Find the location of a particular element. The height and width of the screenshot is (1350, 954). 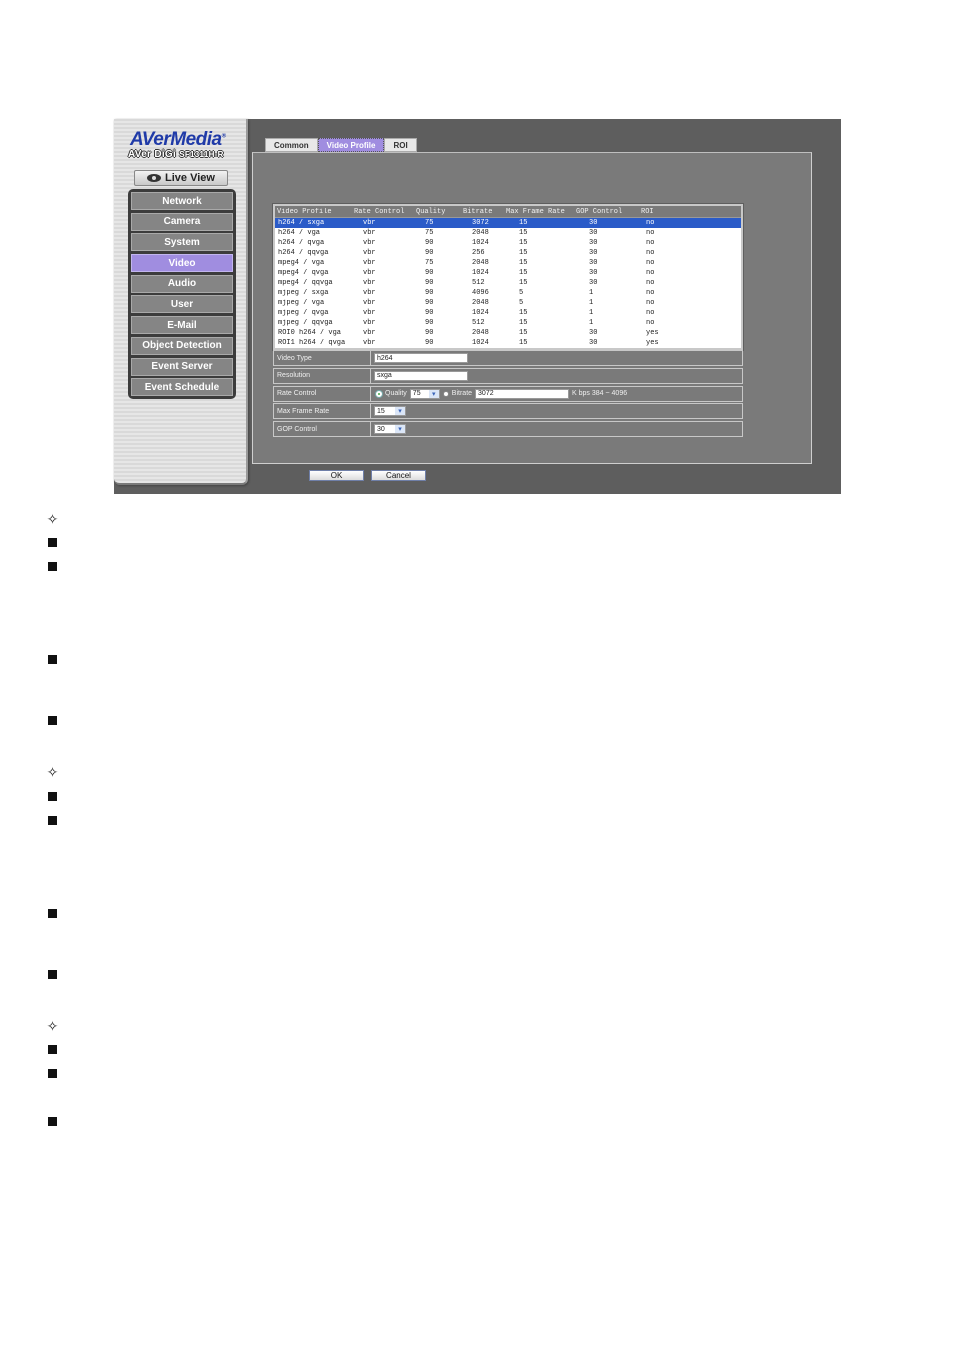

profile-cell: mpeg4 / qvga is located at coordinates (303, 273).